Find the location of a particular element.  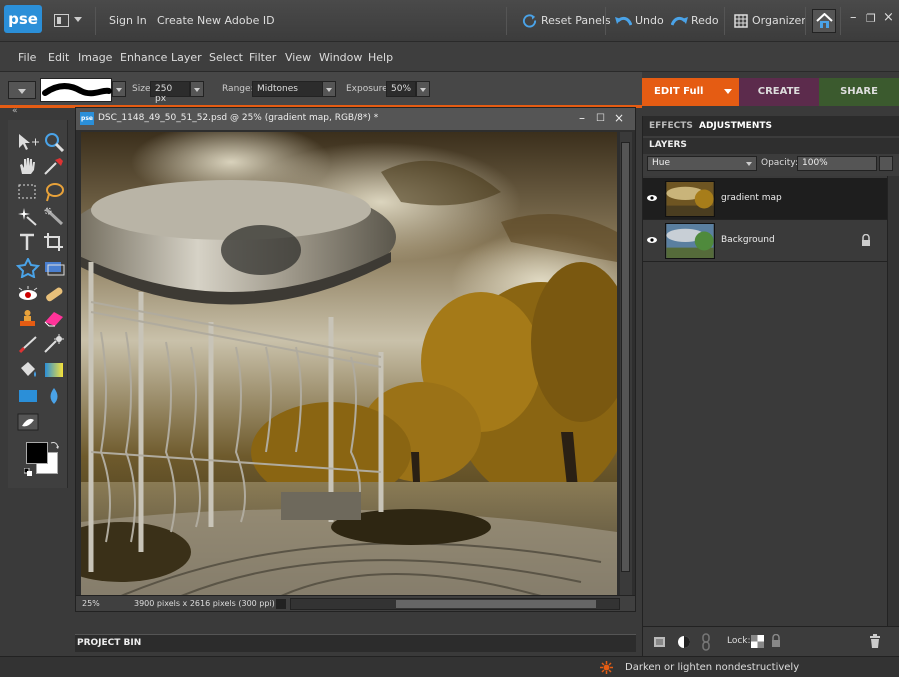

document-minimize-button: – is located at coordinates (582, 118).